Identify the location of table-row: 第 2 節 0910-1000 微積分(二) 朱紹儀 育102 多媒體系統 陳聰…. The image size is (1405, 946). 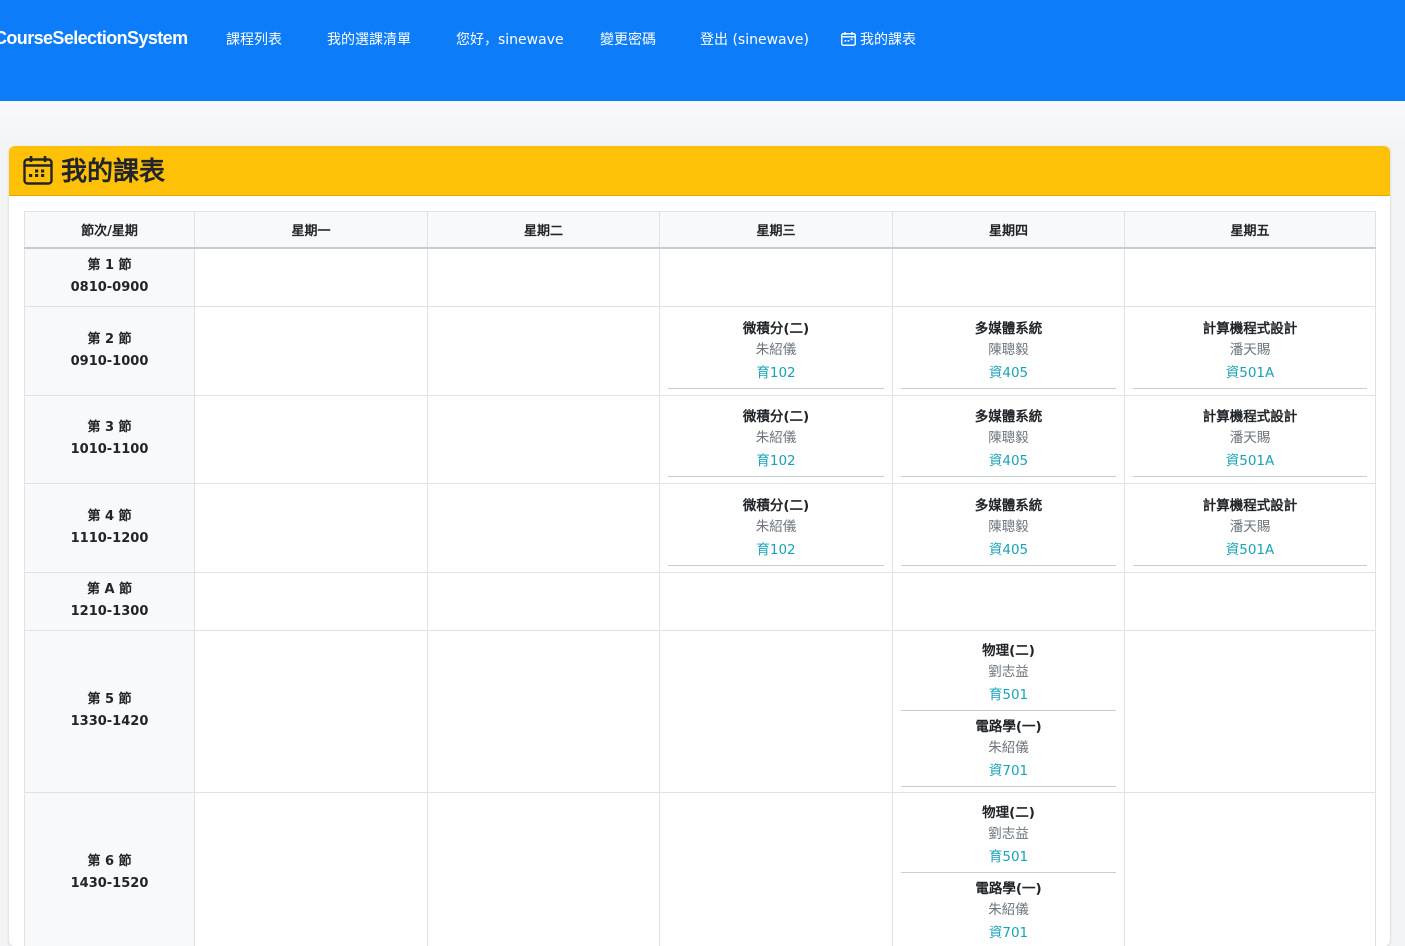
(700, 350).